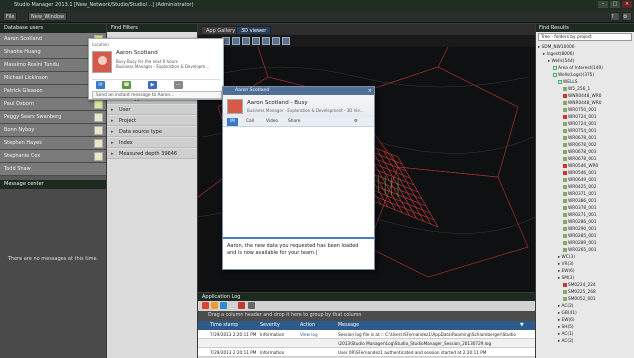 Image resolution: width=634 pixels, height=358 pixels. Describe the element at coordinates (307, 325) in the screenshot. I see `column-action: Action` at that location.